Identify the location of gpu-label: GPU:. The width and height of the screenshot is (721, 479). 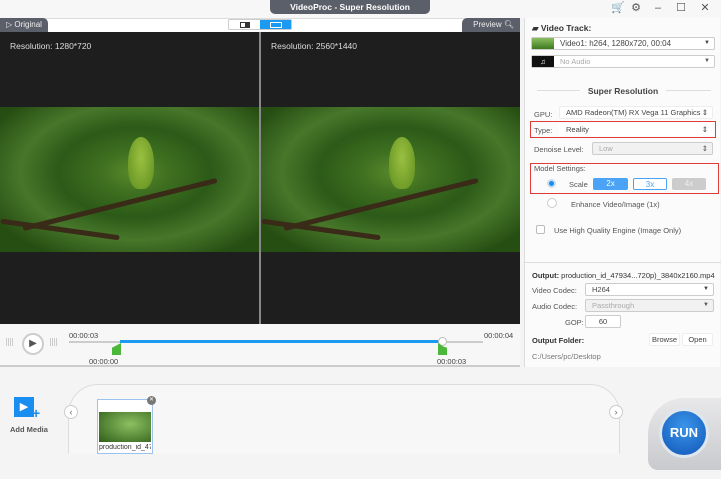
(543, 114).